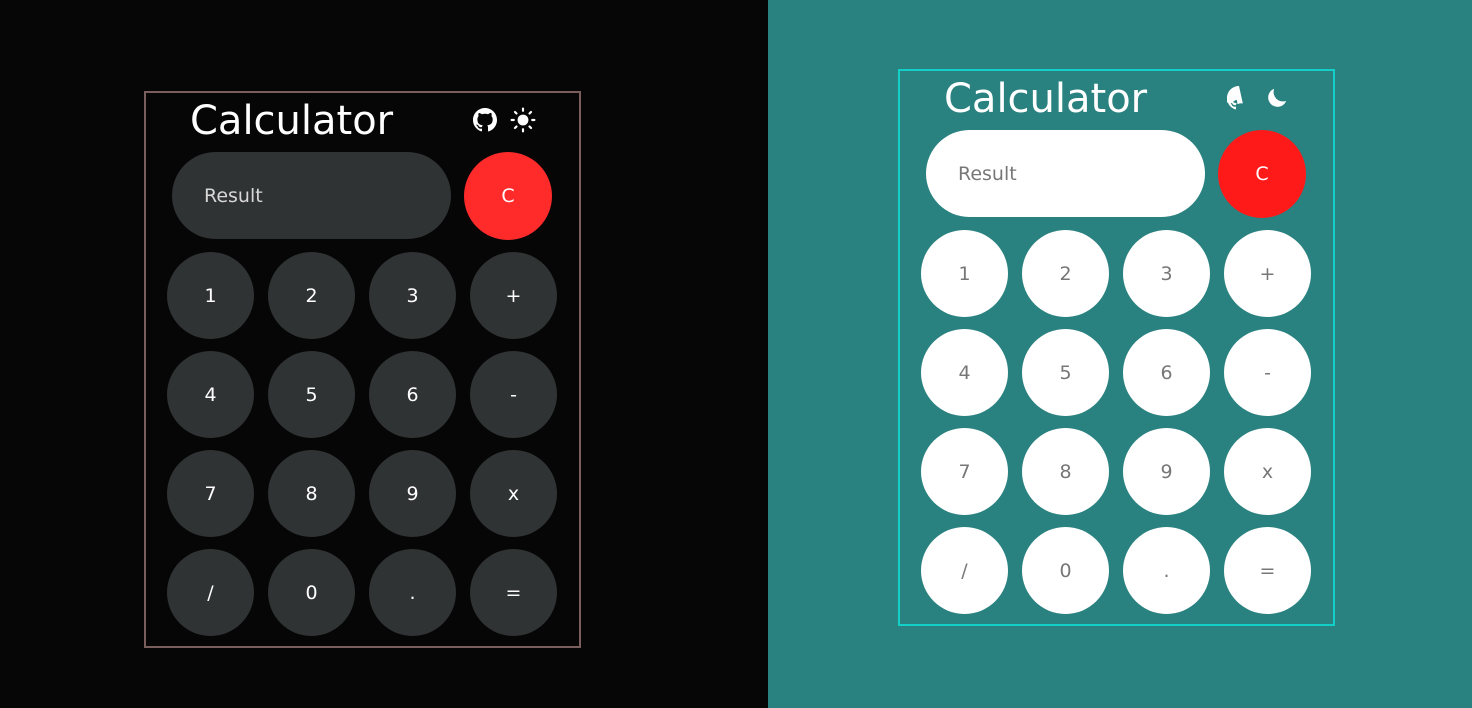 The height and width of the screenshot is (708, 1472). I want to click on sun-icon, so click(523, 120).